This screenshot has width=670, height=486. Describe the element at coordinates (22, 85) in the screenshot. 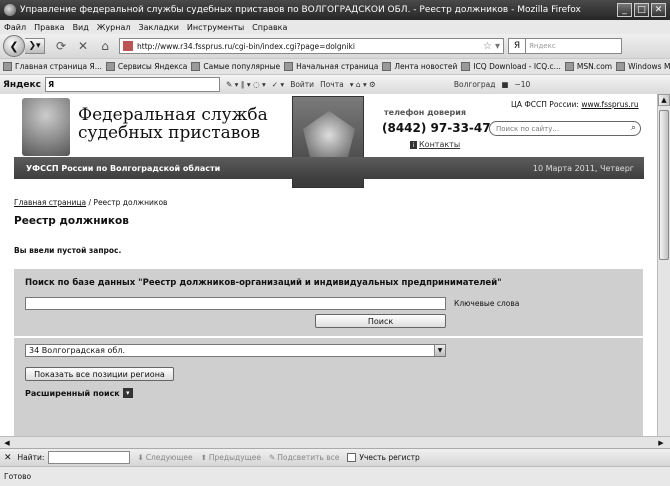

I see `yandex-logo: Яндекс` at that location.